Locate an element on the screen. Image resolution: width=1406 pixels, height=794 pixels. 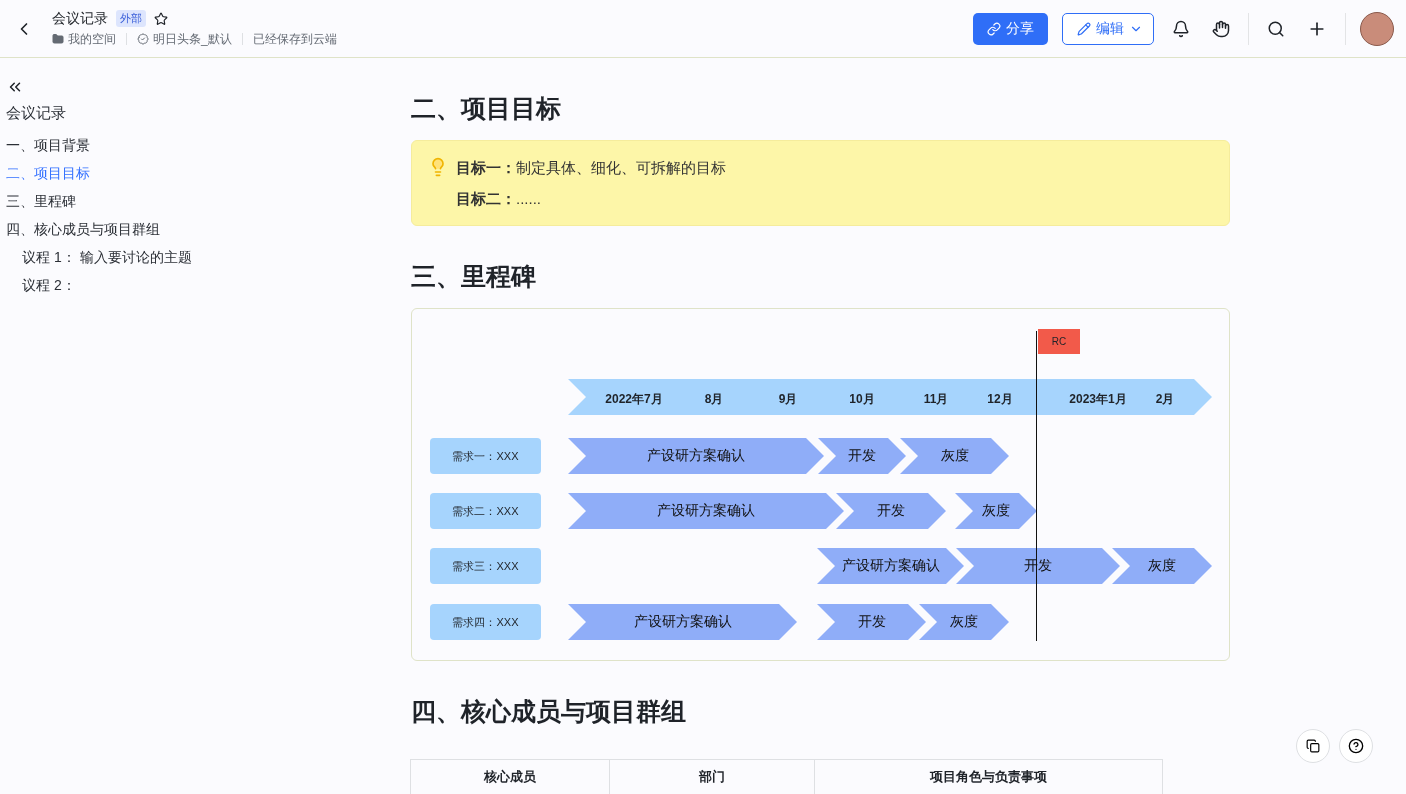
section-heading: 二、项目目标 is located at coordinates (486, 108).